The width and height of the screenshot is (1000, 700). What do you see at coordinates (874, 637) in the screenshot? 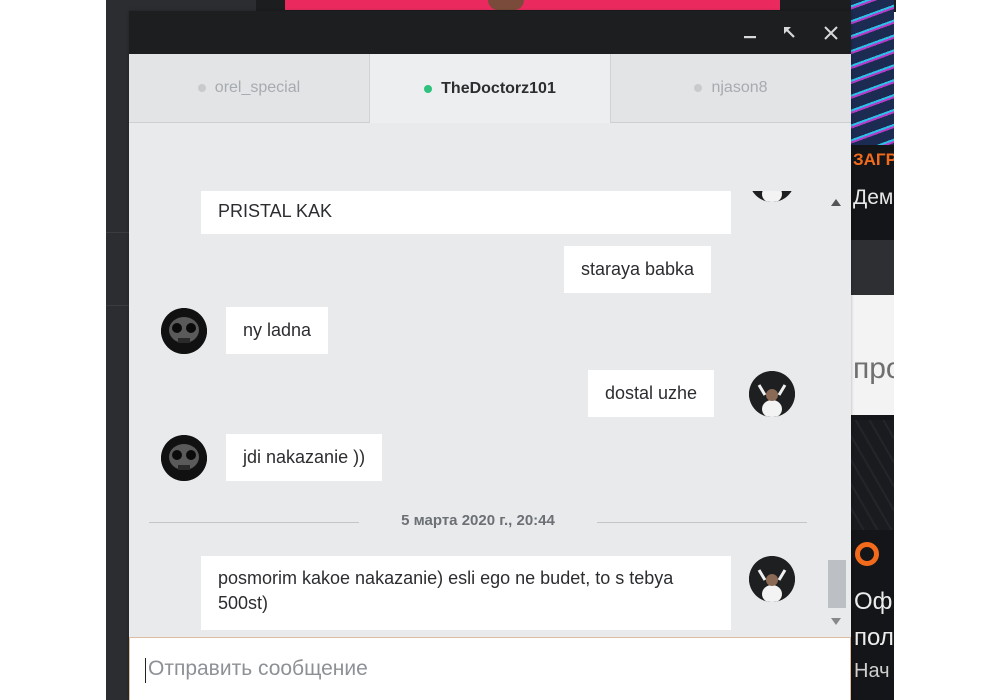
I see `background-card-title-2: пол` at bounding box center [874, 637].